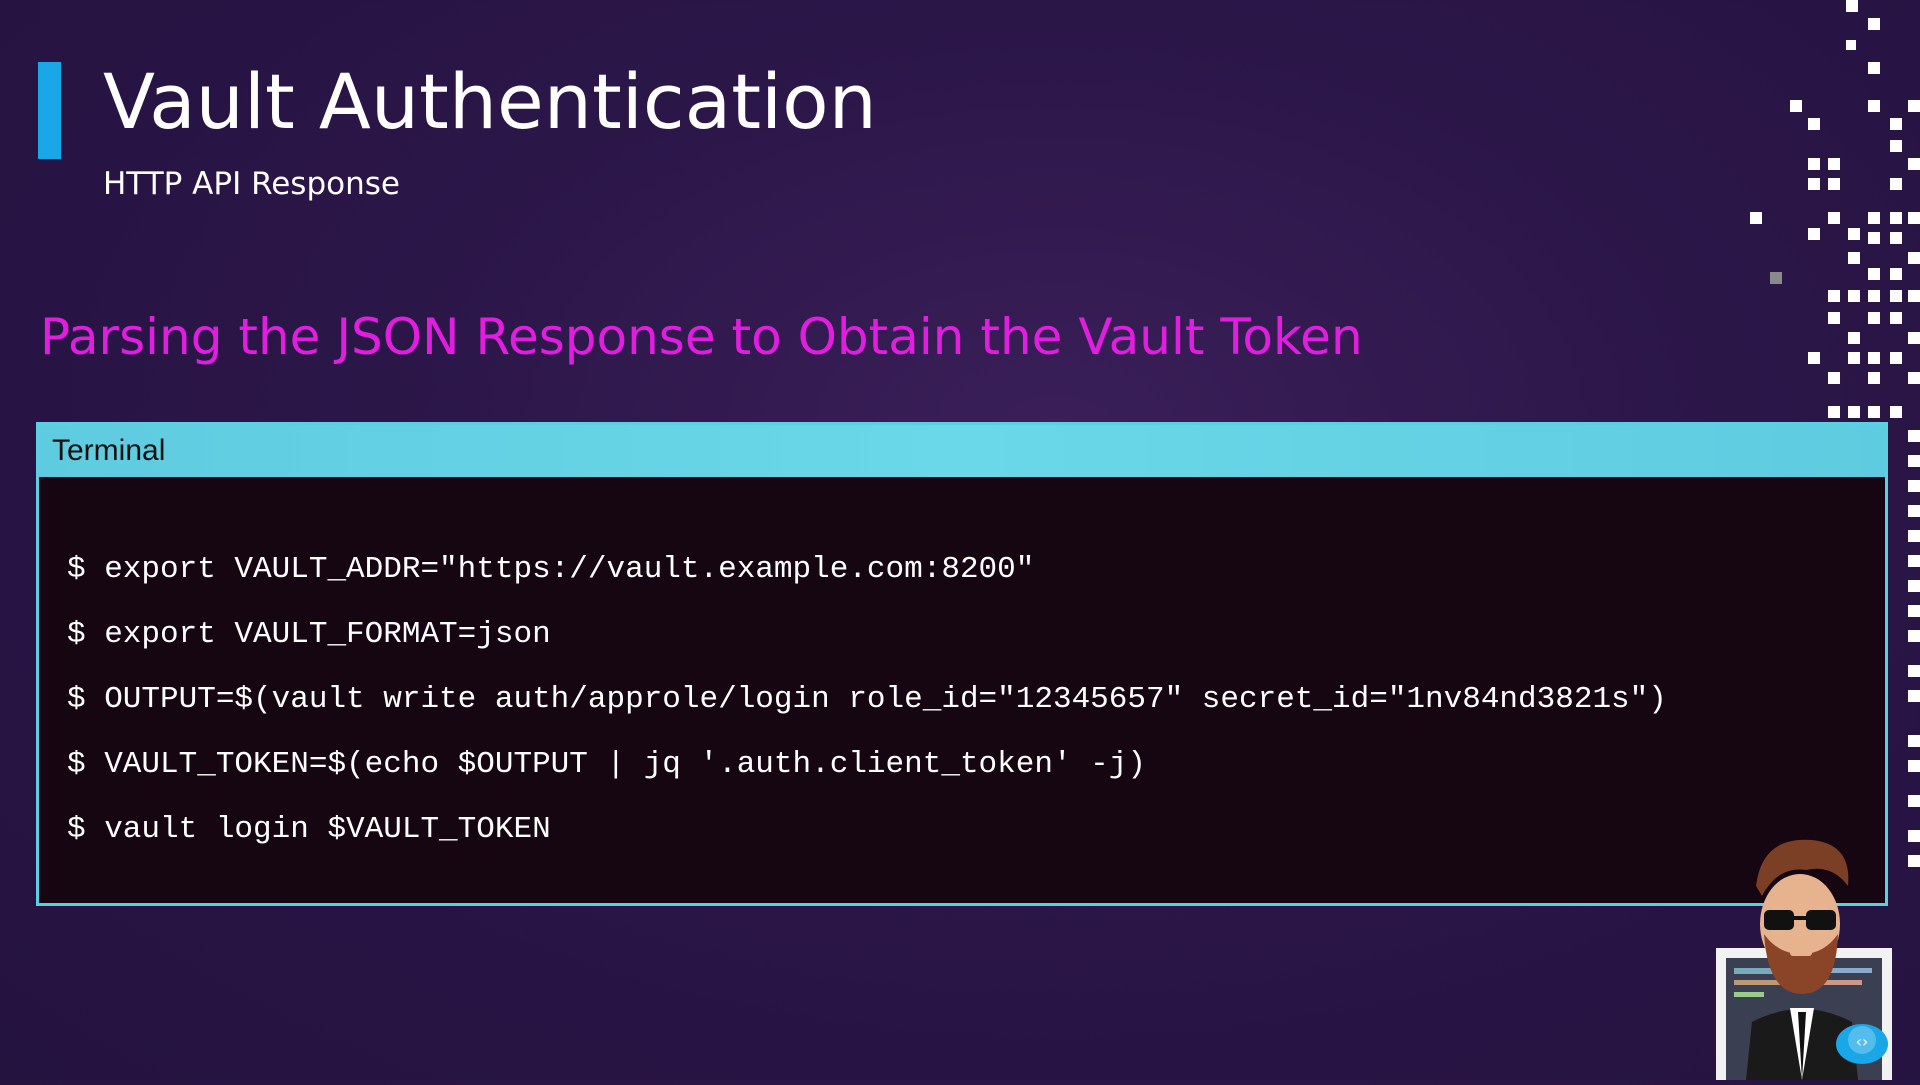 Image resolution: width=1920 pixels, height=1085 pixels. Describe the element at coordinates (962, 451) in the screenshot. I see `terminal-header: Terminal` at that location.